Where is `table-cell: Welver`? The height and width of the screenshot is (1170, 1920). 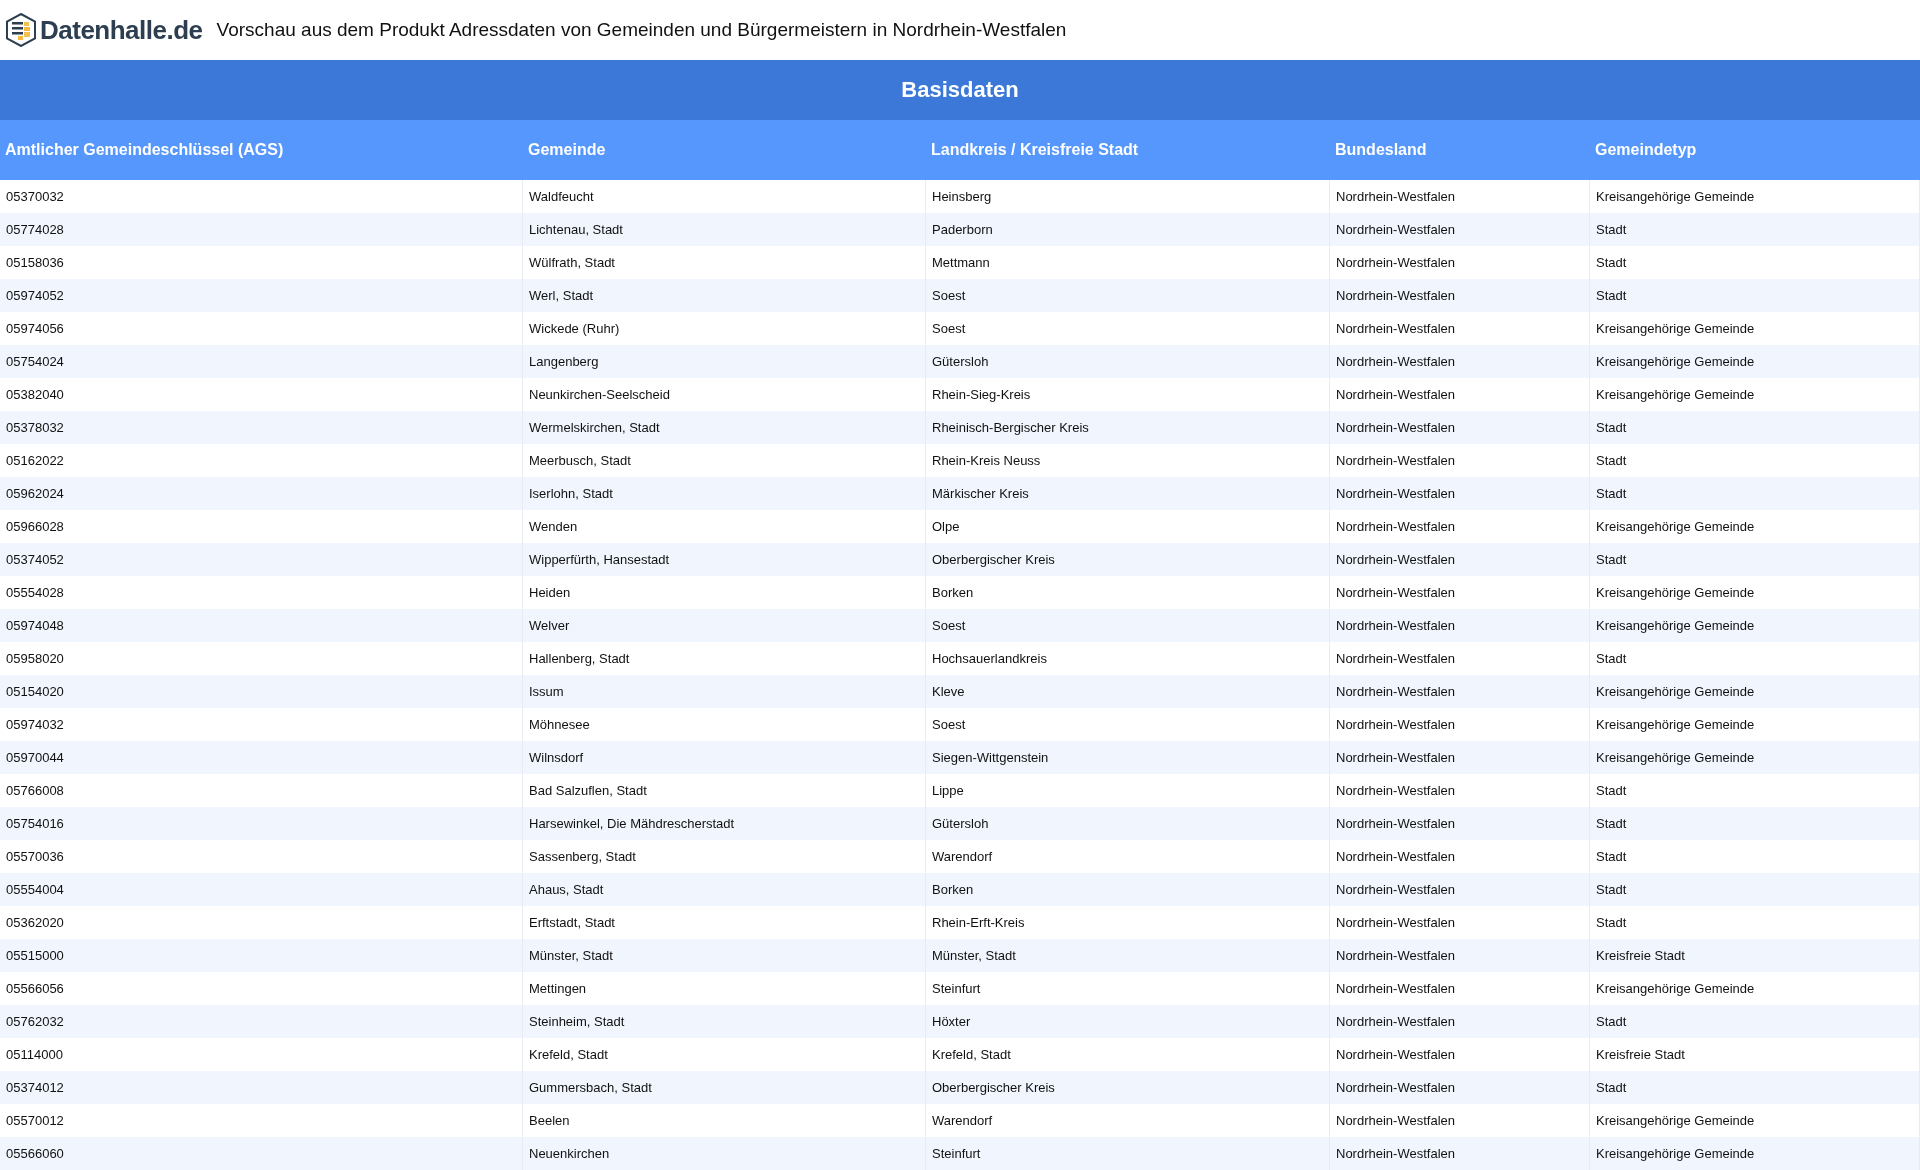
table-cell: Welver is located at coordinates (724, 625).